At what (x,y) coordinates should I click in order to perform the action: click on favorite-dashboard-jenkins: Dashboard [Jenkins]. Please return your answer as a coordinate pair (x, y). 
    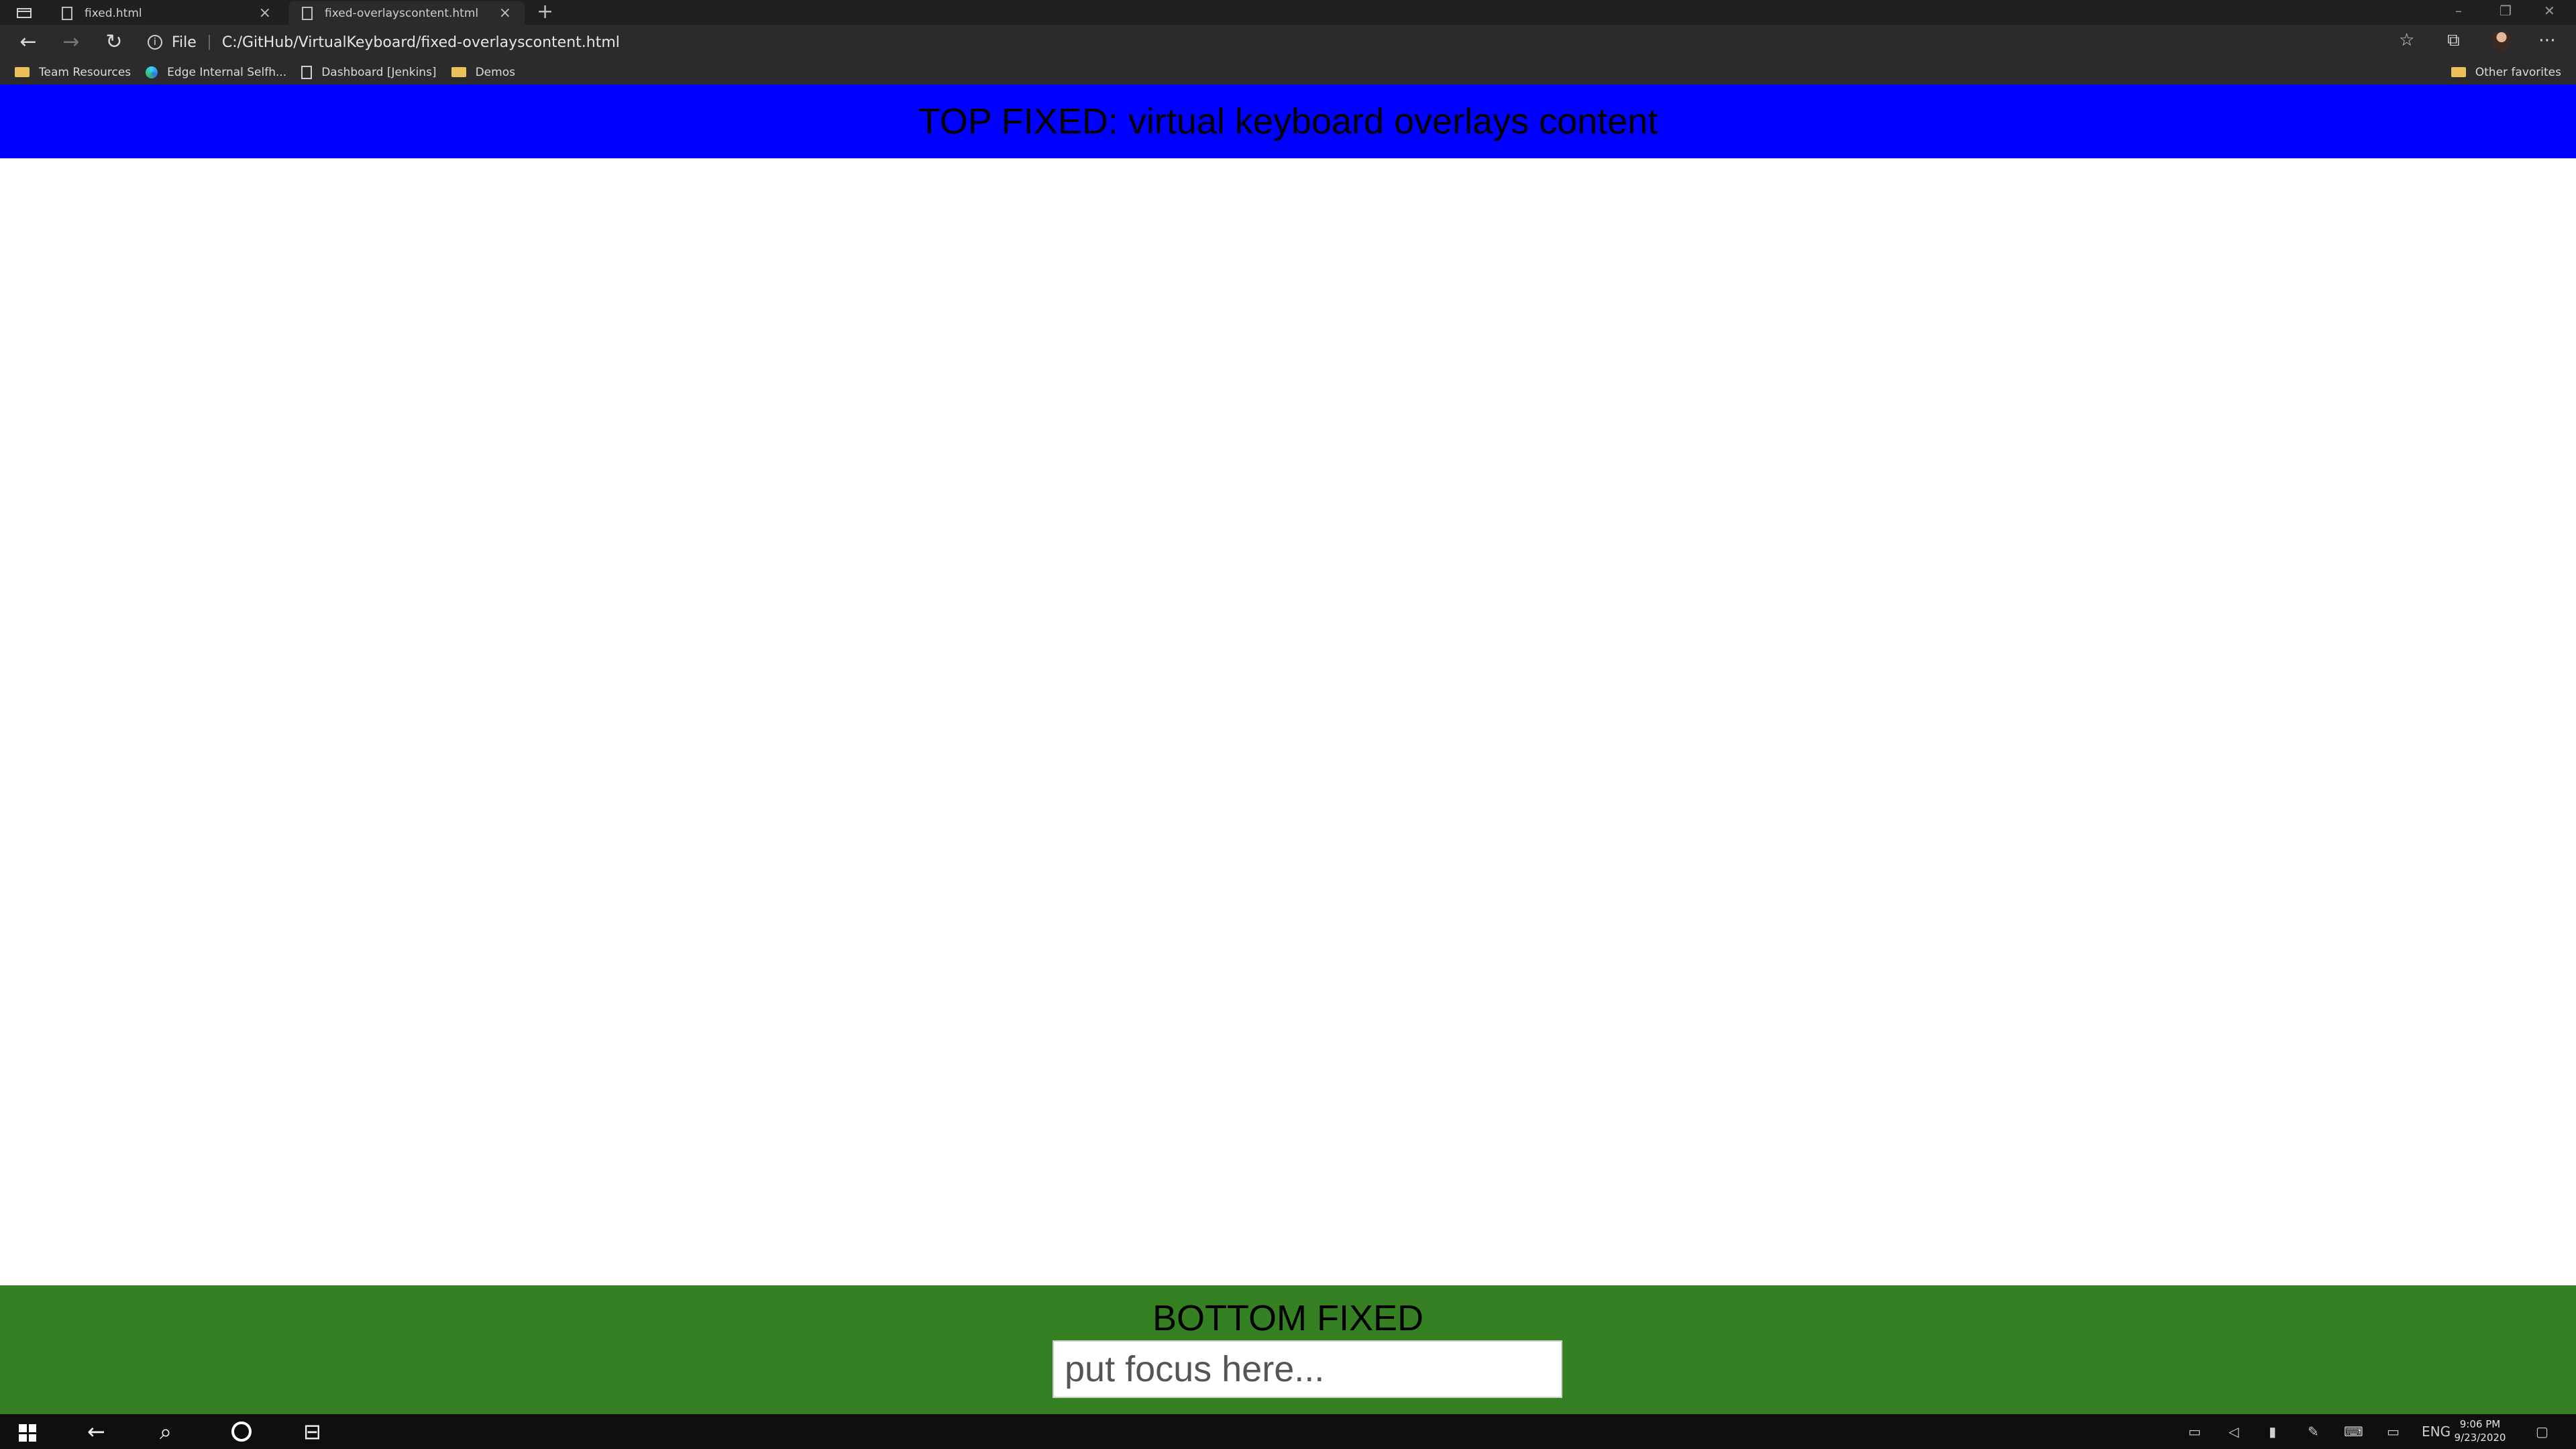
    Looking at the image, I should click on (369, 72).